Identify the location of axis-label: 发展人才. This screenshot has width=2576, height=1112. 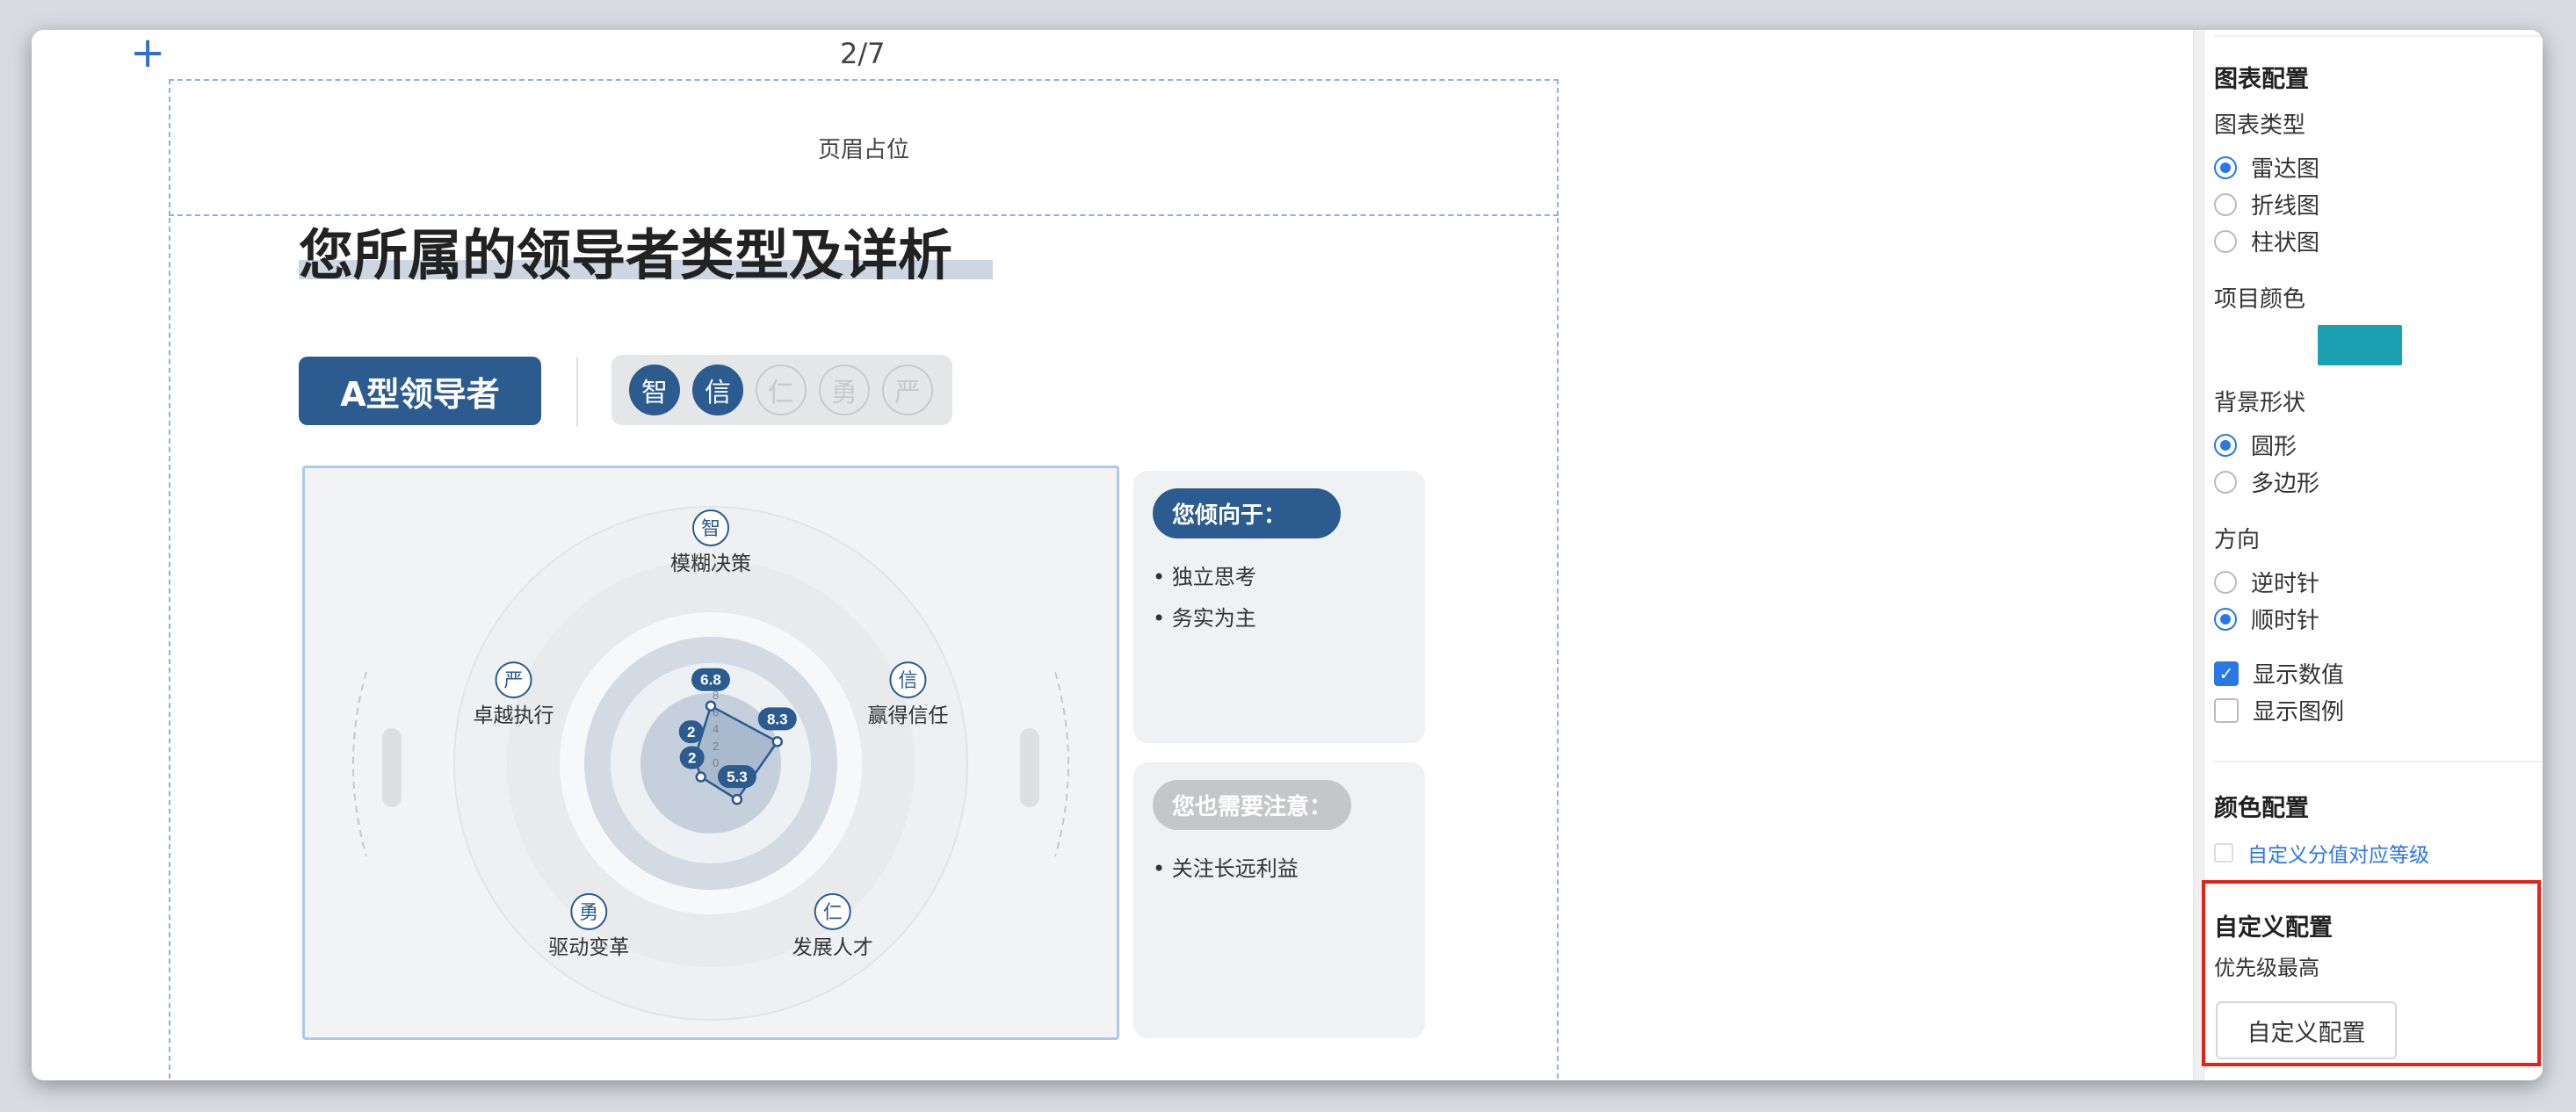
(832, 948).